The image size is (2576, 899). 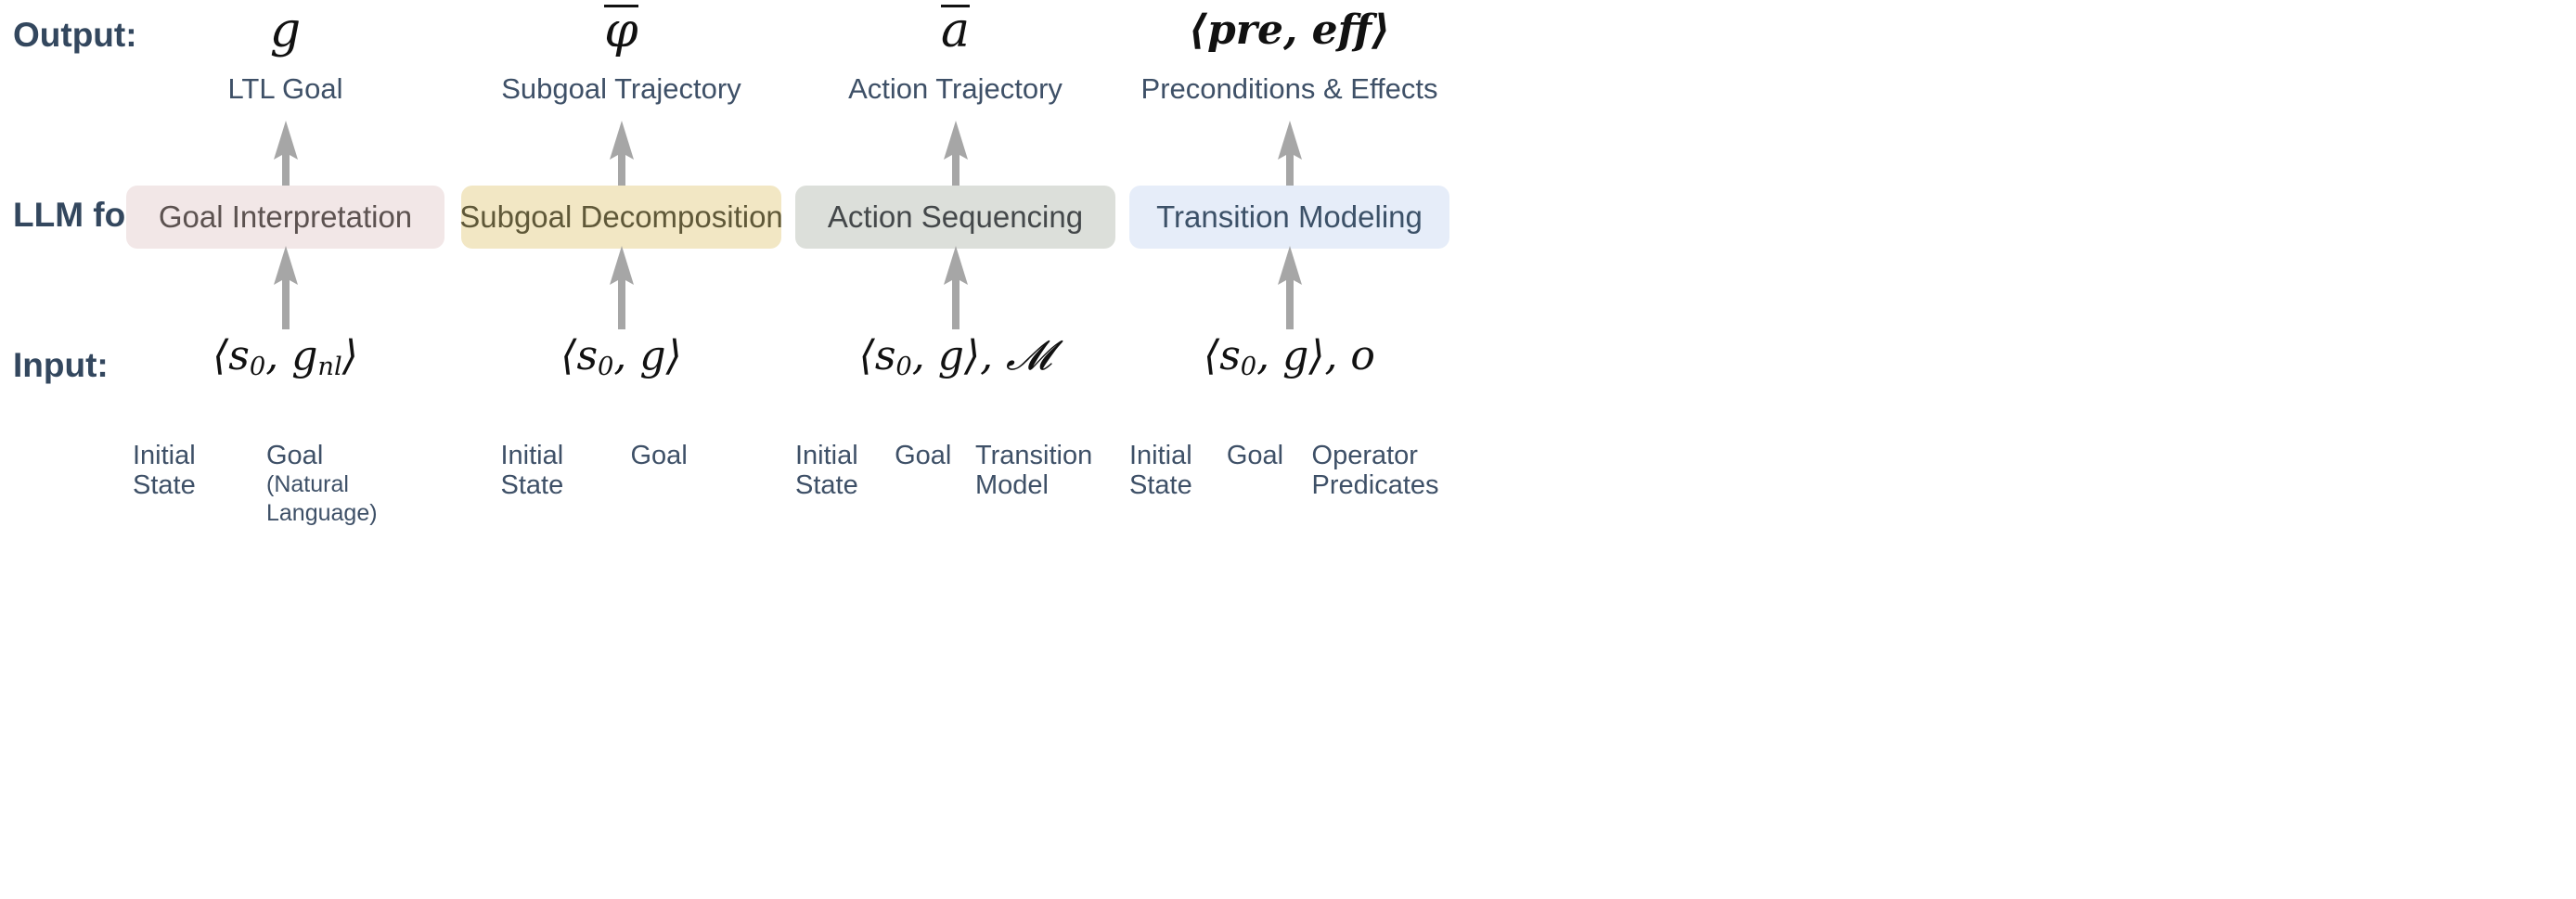 What do you see at coordinates (621, 356) in the screenshot?
I see `input-symbol-glyph: ⟨s0, g⟩` at bounding box center [621, 356].